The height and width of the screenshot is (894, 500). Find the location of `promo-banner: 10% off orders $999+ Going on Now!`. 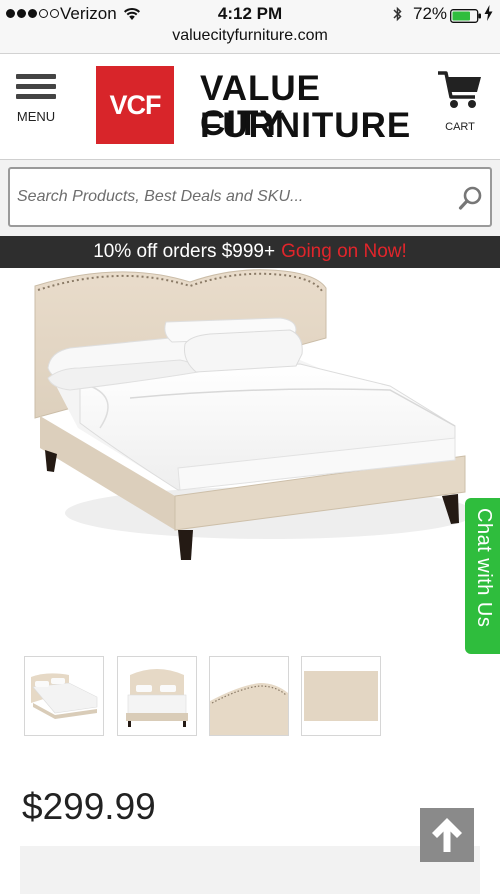

promo-banner: 10% off orders $999+ Going on Now! is located at coordinates (250, 252).